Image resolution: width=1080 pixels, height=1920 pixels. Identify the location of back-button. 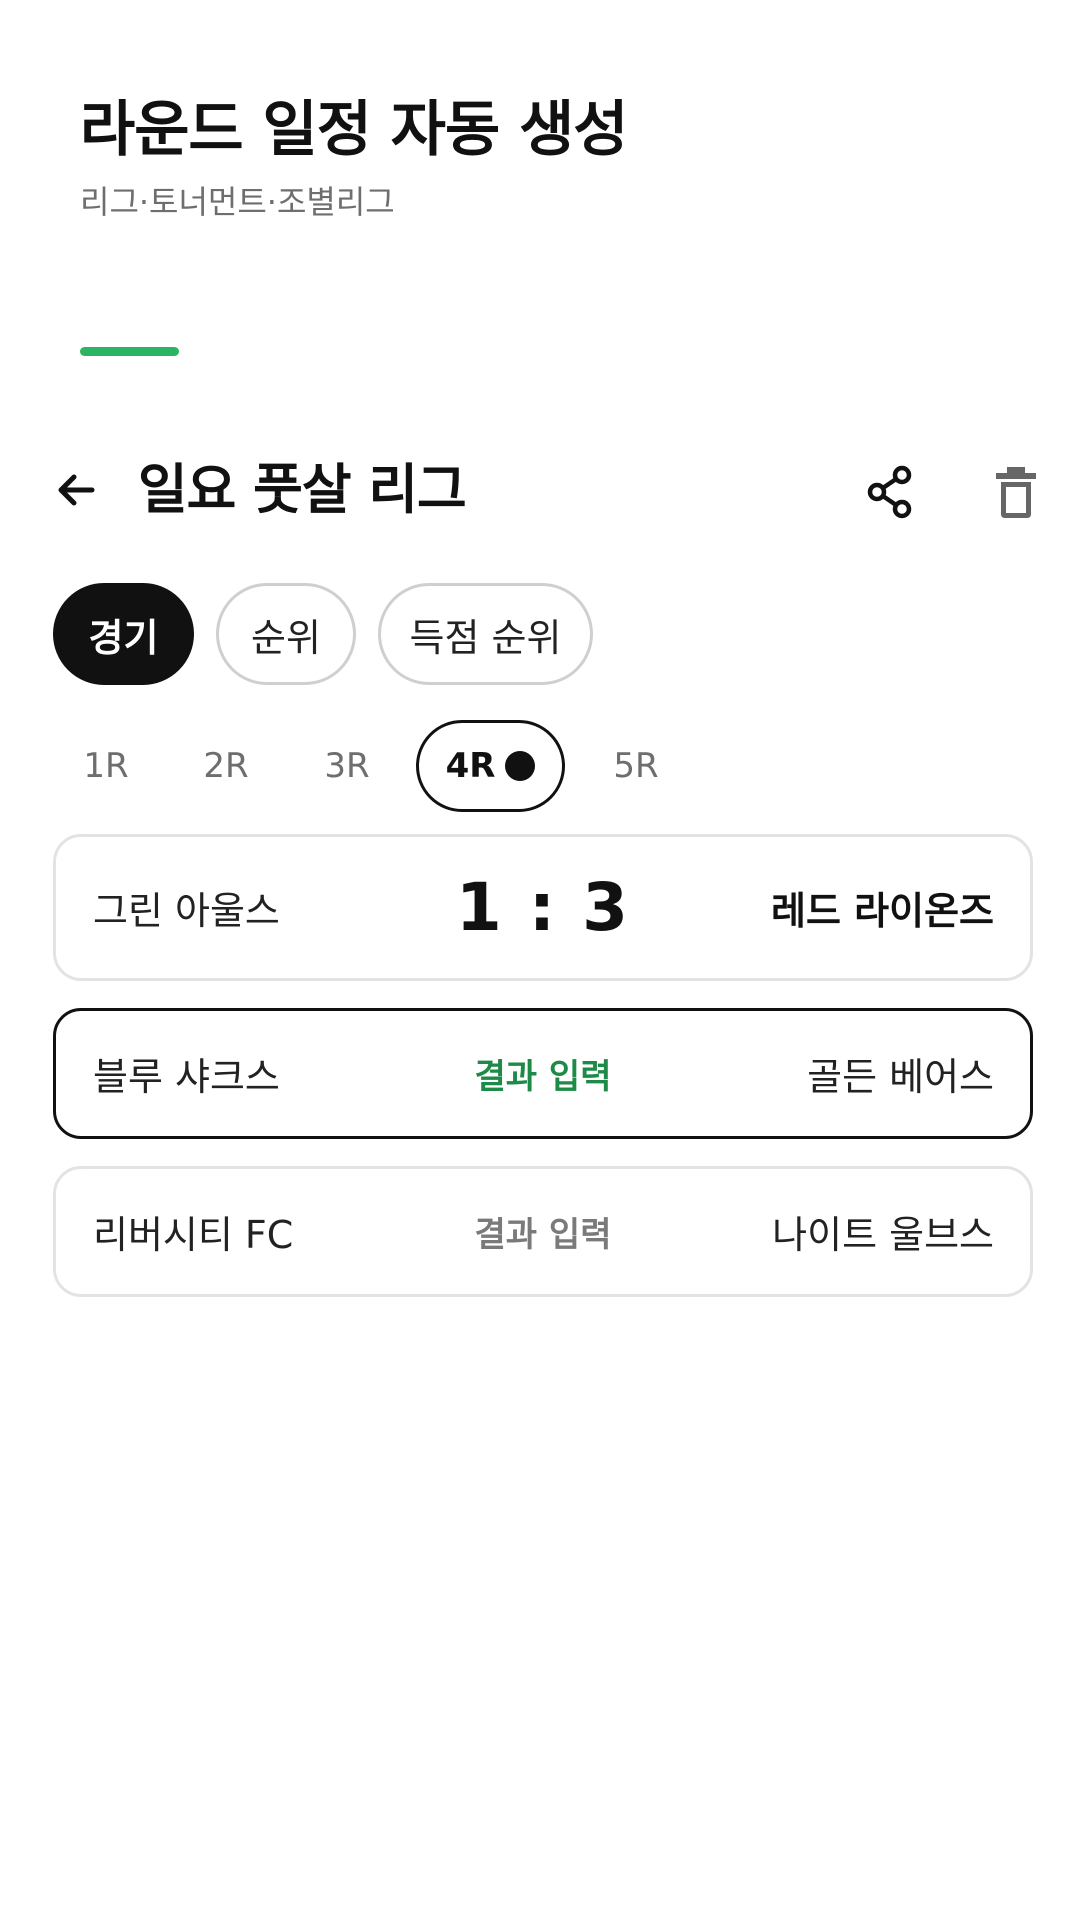
(76, 490).